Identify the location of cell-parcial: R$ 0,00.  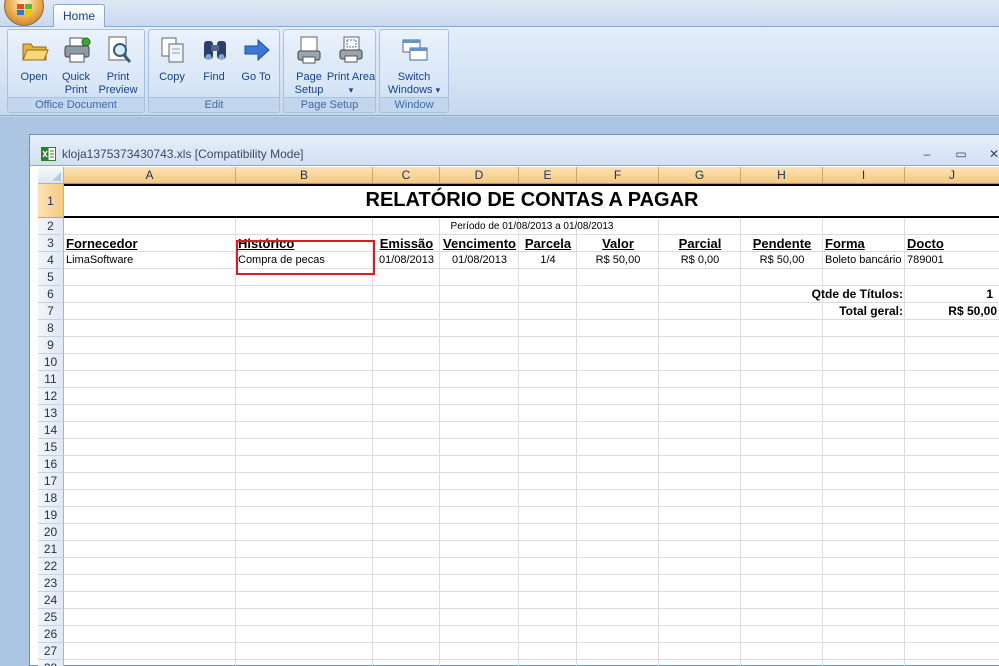
(700, 260).